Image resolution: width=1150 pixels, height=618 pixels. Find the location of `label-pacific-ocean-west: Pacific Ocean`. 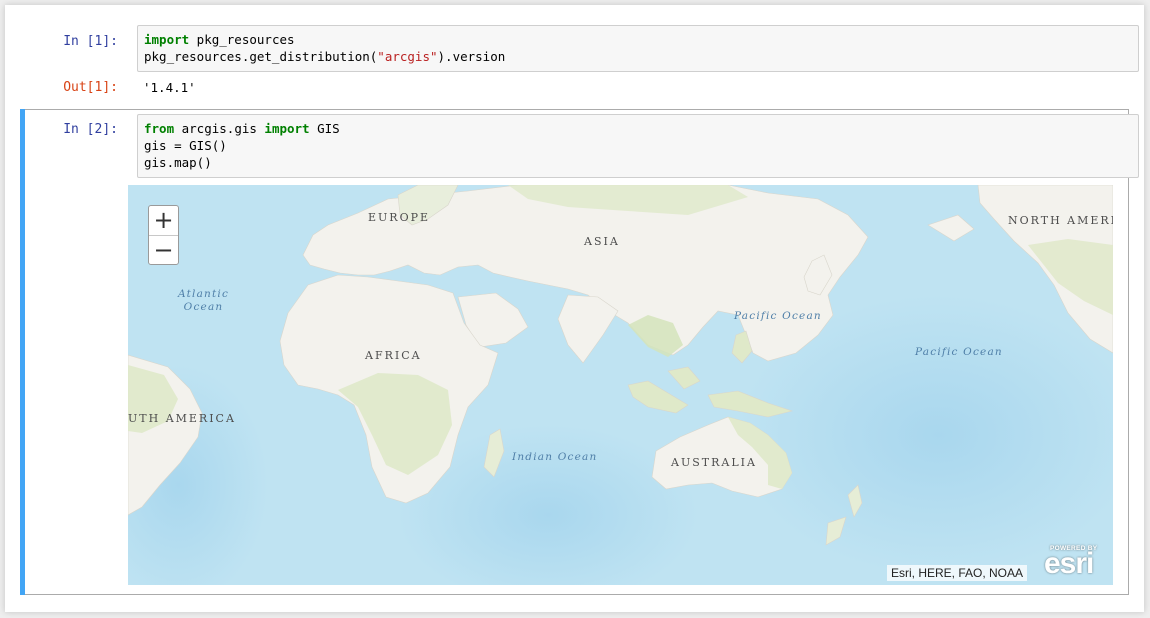

label-pacific-ocean-west: Pacific Ocean is located at coordinates (778, 316).